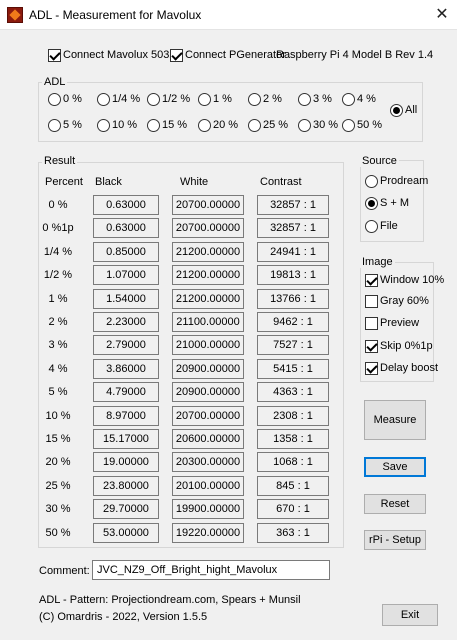 Image resolution: width=457 pixels, height=640 pixels. I want to click on contrast-value: 4363 : 1, so click(293, 392).